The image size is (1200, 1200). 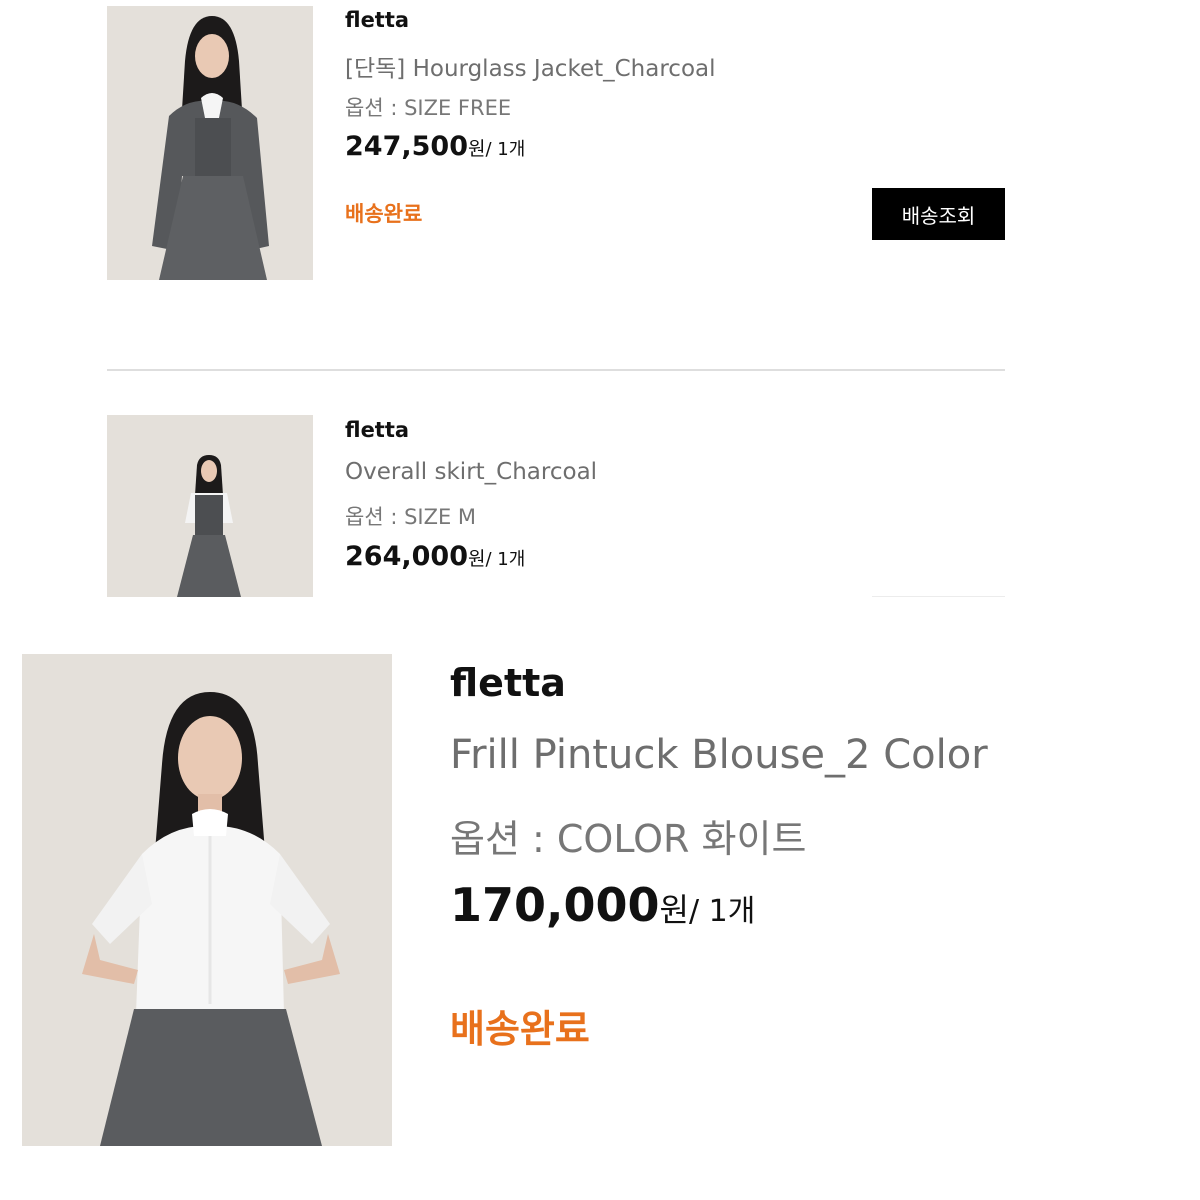 I want to click on product-option: 옵션 : COLOR 화이트, so click(x=628, y=839).